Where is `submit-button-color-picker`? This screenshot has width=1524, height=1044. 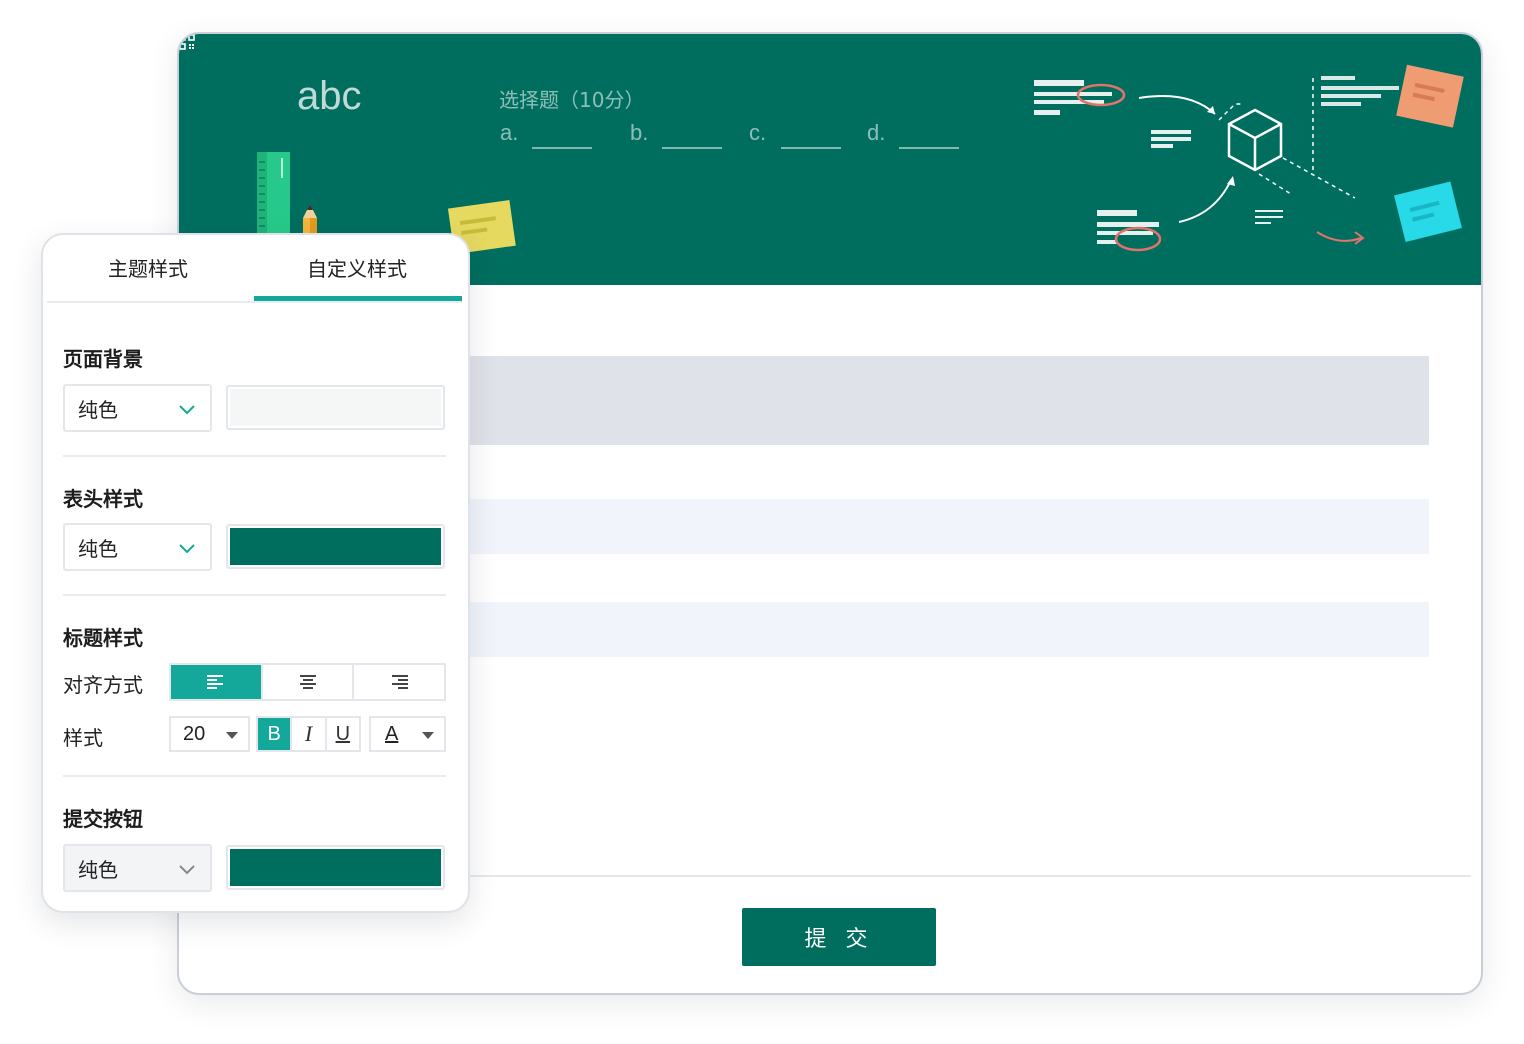 submit-button-color-picker is located at coordinates (335, 867).